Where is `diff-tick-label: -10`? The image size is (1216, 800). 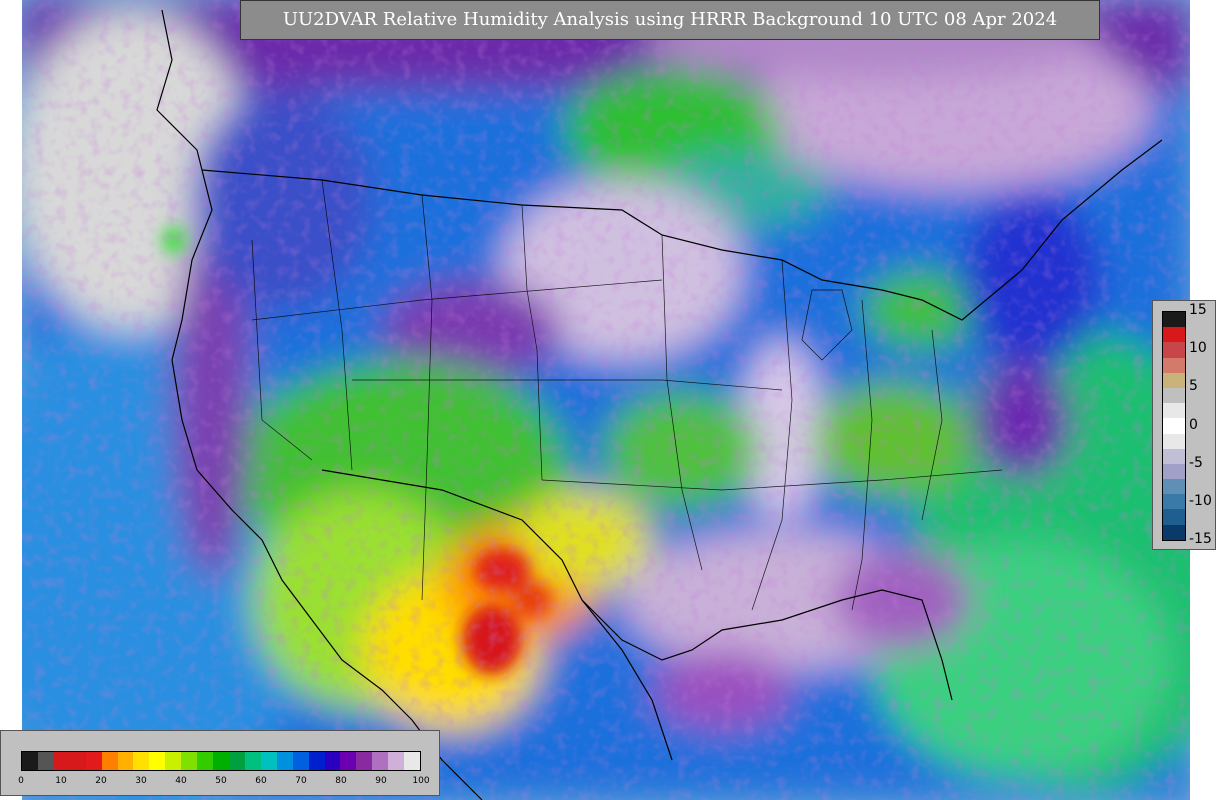
diff-tick-label: -10 is located at coordinates (1200, 501).